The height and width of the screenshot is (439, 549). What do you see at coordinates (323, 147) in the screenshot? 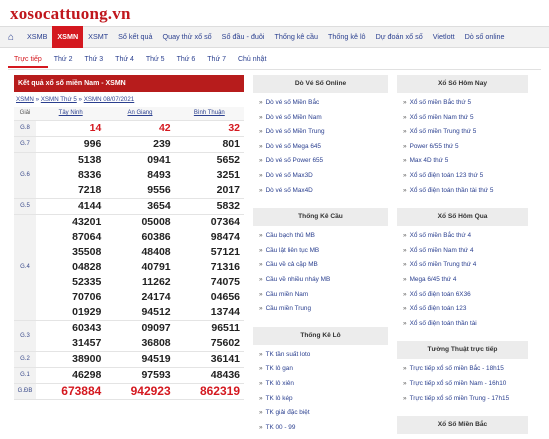
I see `sidebar-link: Dò vé số Mega 645` at bounding box center [323, 147].